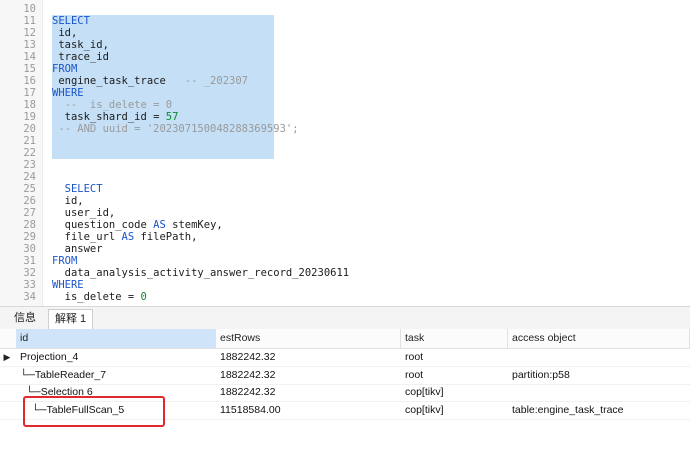 The height and width of the screenshot is (474, 690). What do you see at coordinates (7, 357) in the screenshot?
I see `row-selector-icon: ▶` at bounding box center [7, 357].